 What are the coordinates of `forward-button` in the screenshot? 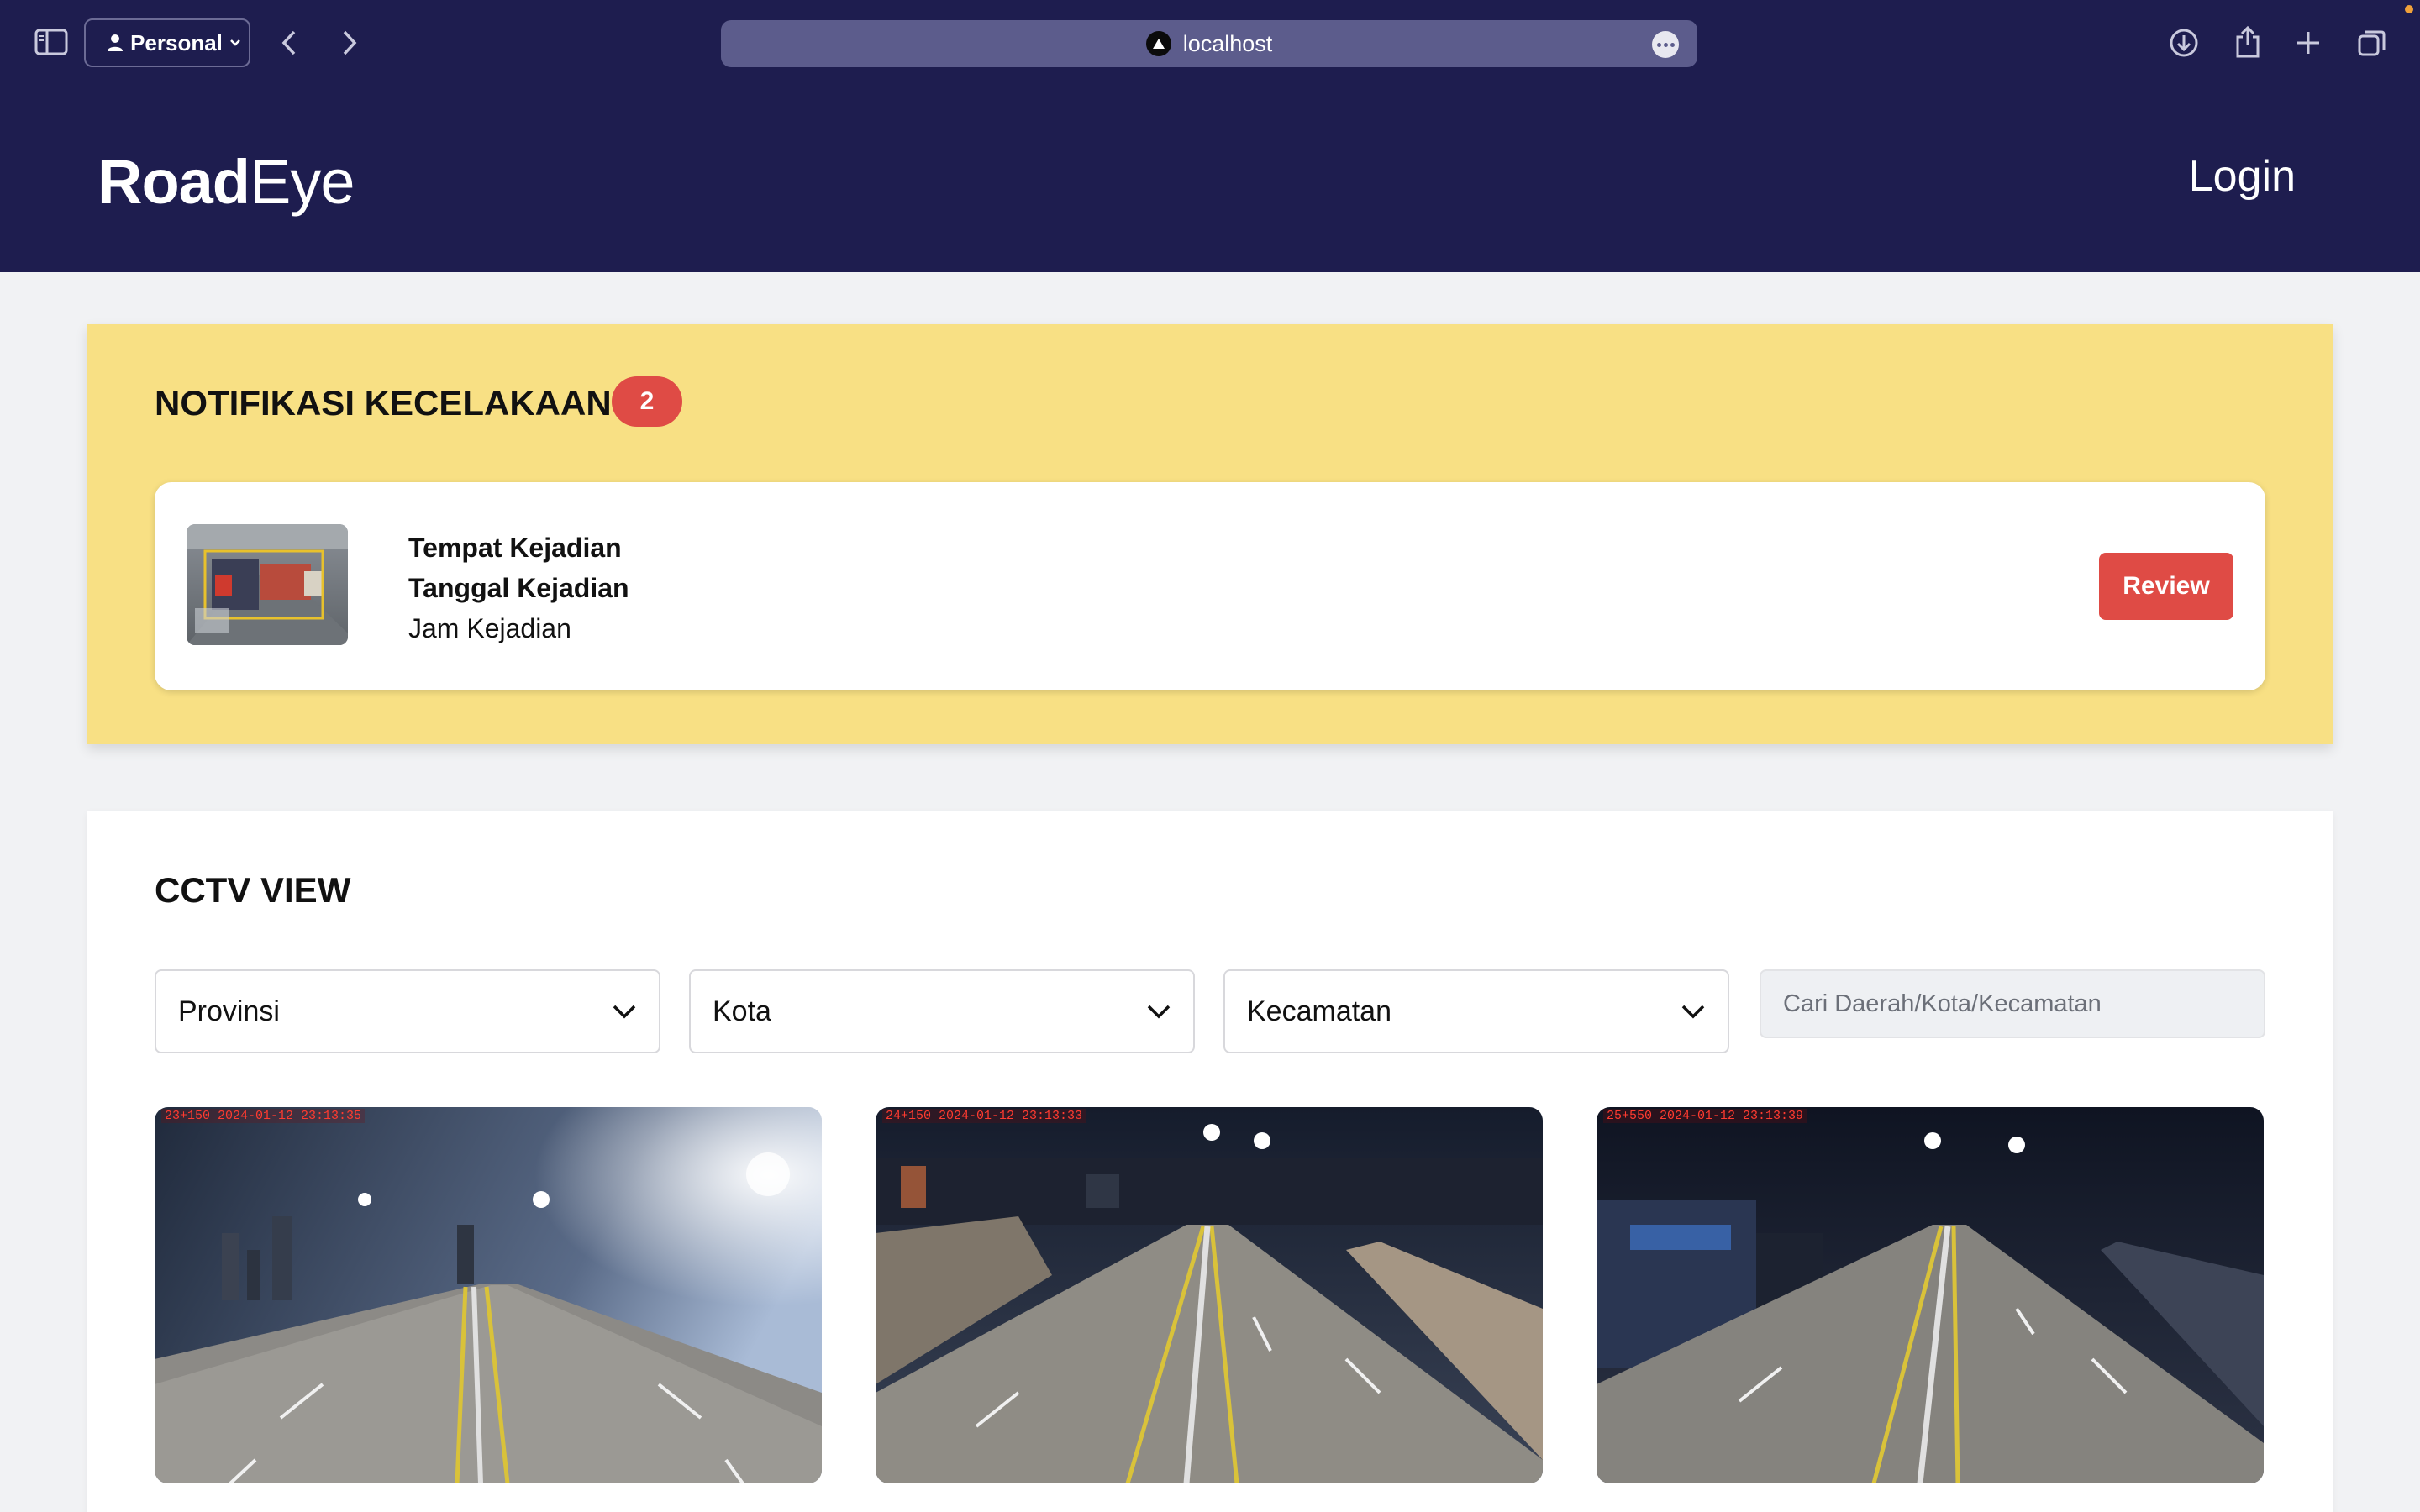 It's located at (349, 43).